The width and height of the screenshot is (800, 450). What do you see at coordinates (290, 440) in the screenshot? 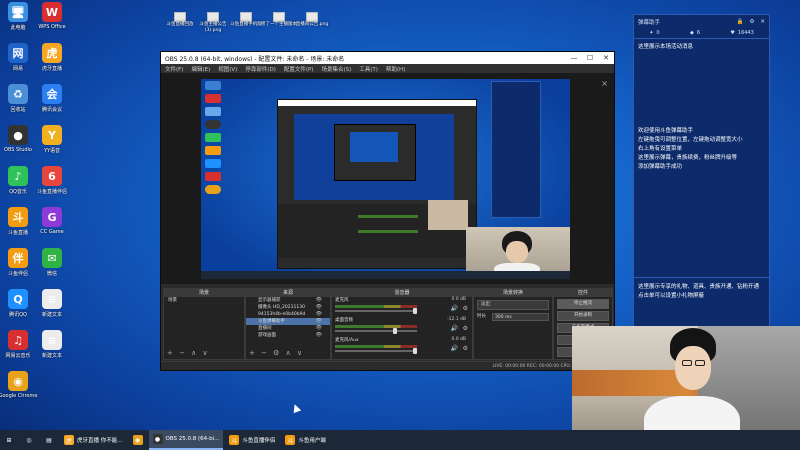
I see `taskbar-app-icon: 斗` at bounding box center [290, 440].